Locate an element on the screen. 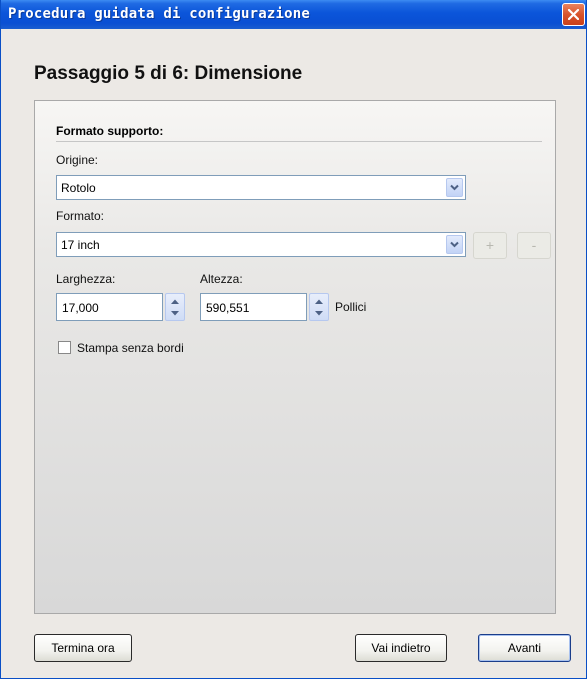 The image size is (587, 679). window-title: Procedura guidata di configurazione is located at coordinates (159, 14).